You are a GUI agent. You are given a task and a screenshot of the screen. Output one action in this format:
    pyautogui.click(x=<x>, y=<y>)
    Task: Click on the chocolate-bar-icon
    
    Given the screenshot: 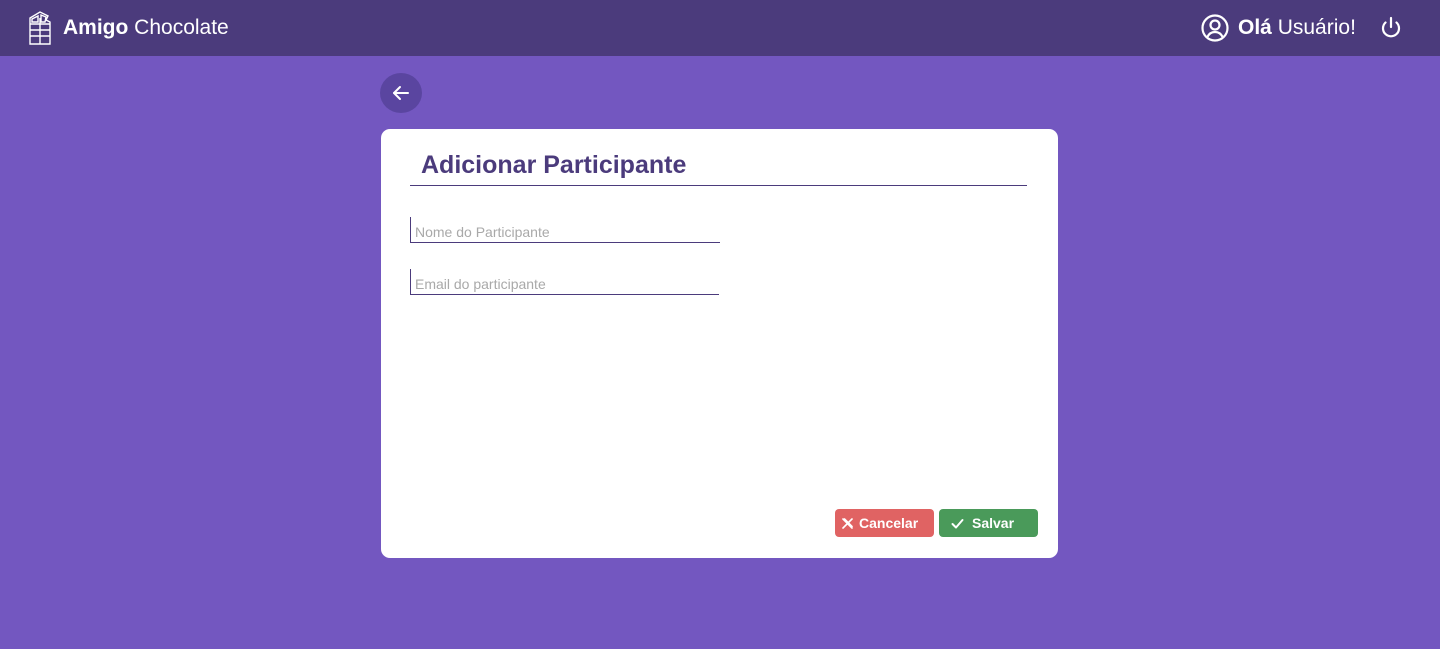 What is the action you would take?
    pyautogui.click(x=40, y=28)
    